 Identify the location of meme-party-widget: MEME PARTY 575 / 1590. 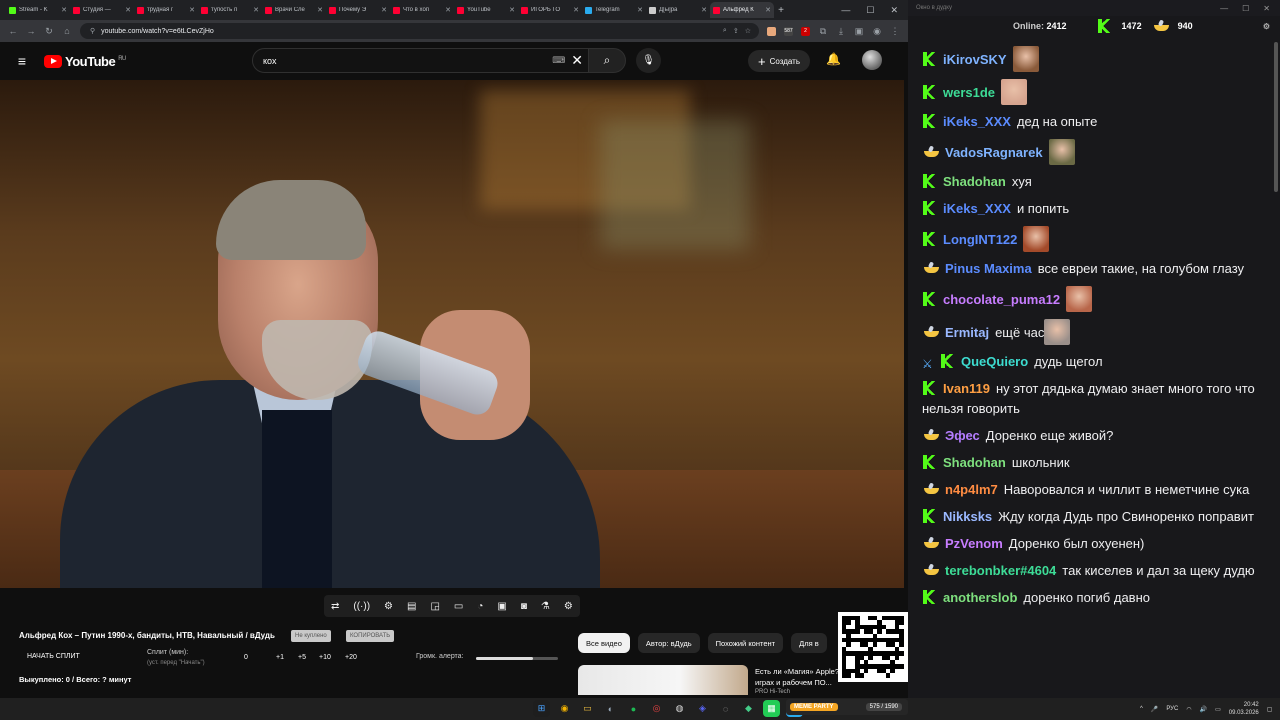
(847, 707).